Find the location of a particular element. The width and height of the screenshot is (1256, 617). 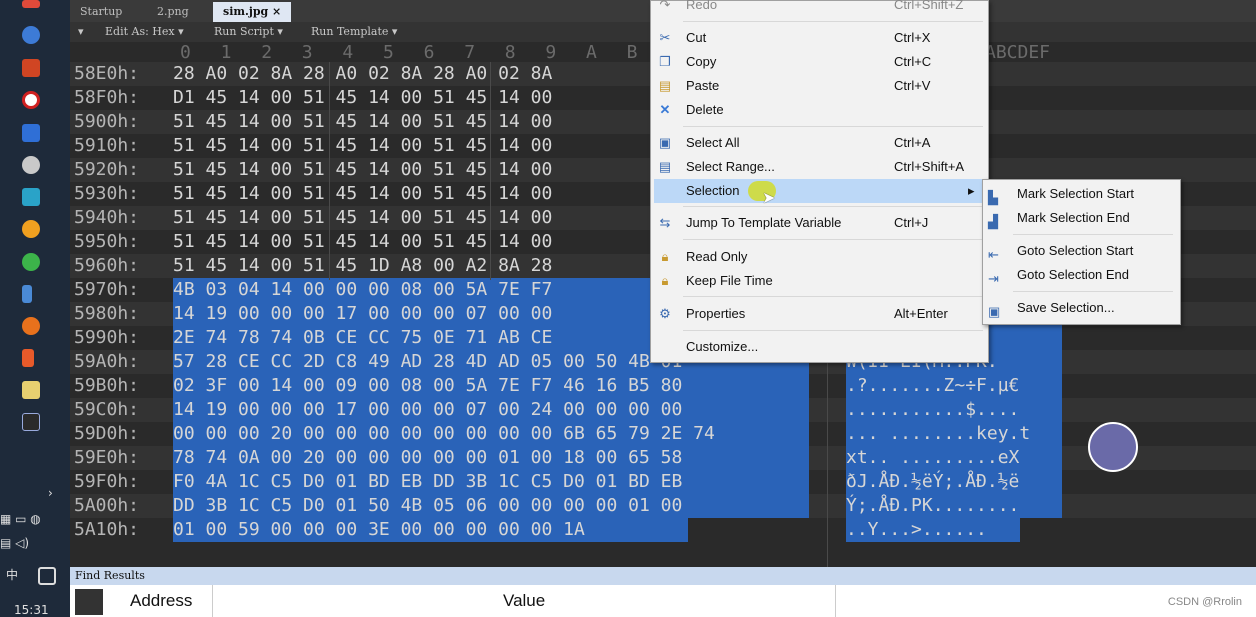

menu-item-properties: ⚙ Properties Alt+Enter is located at coordinates (819, 314).